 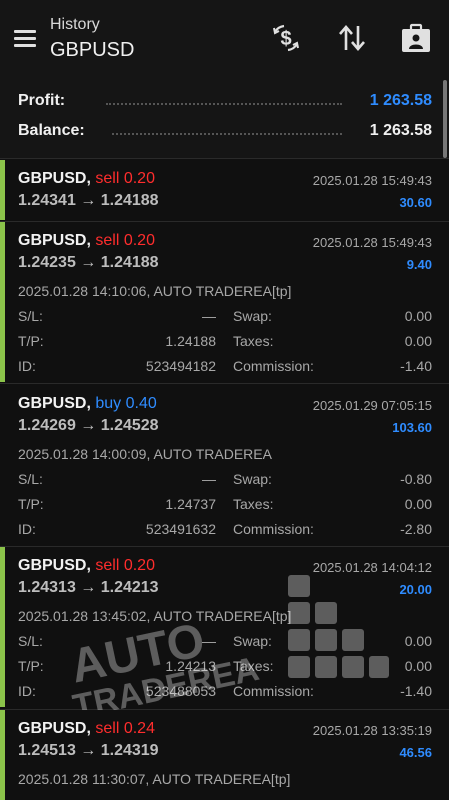 I want to click on tp-value: 1.24188, so click(x=190, y=341).